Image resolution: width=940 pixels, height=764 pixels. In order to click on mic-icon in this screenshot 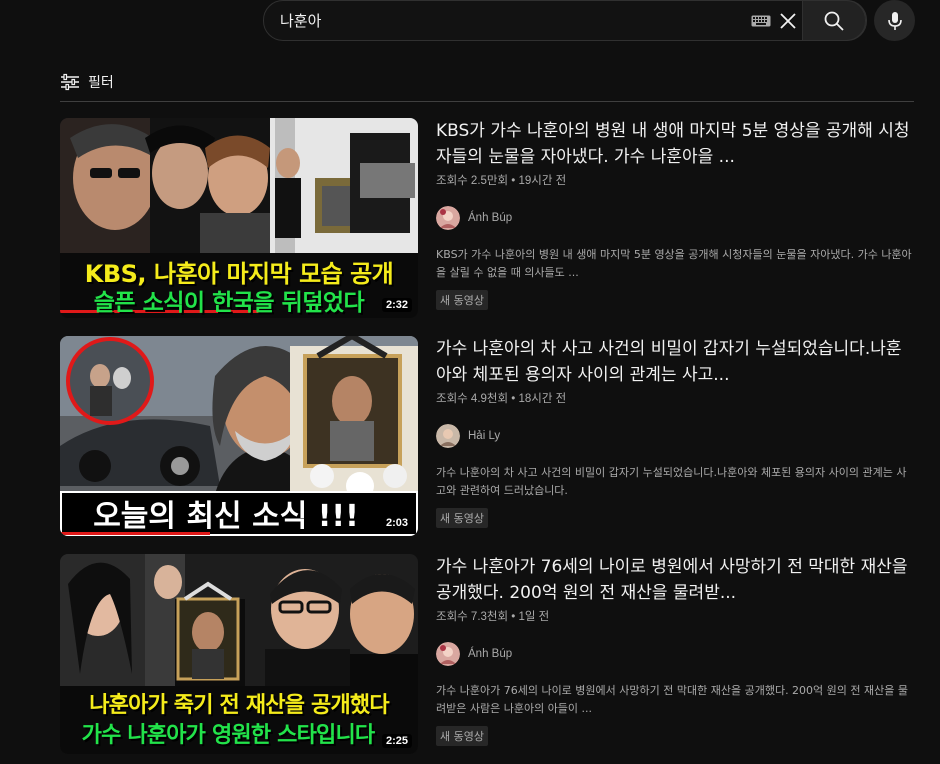, I will do `click(894, 20)`.